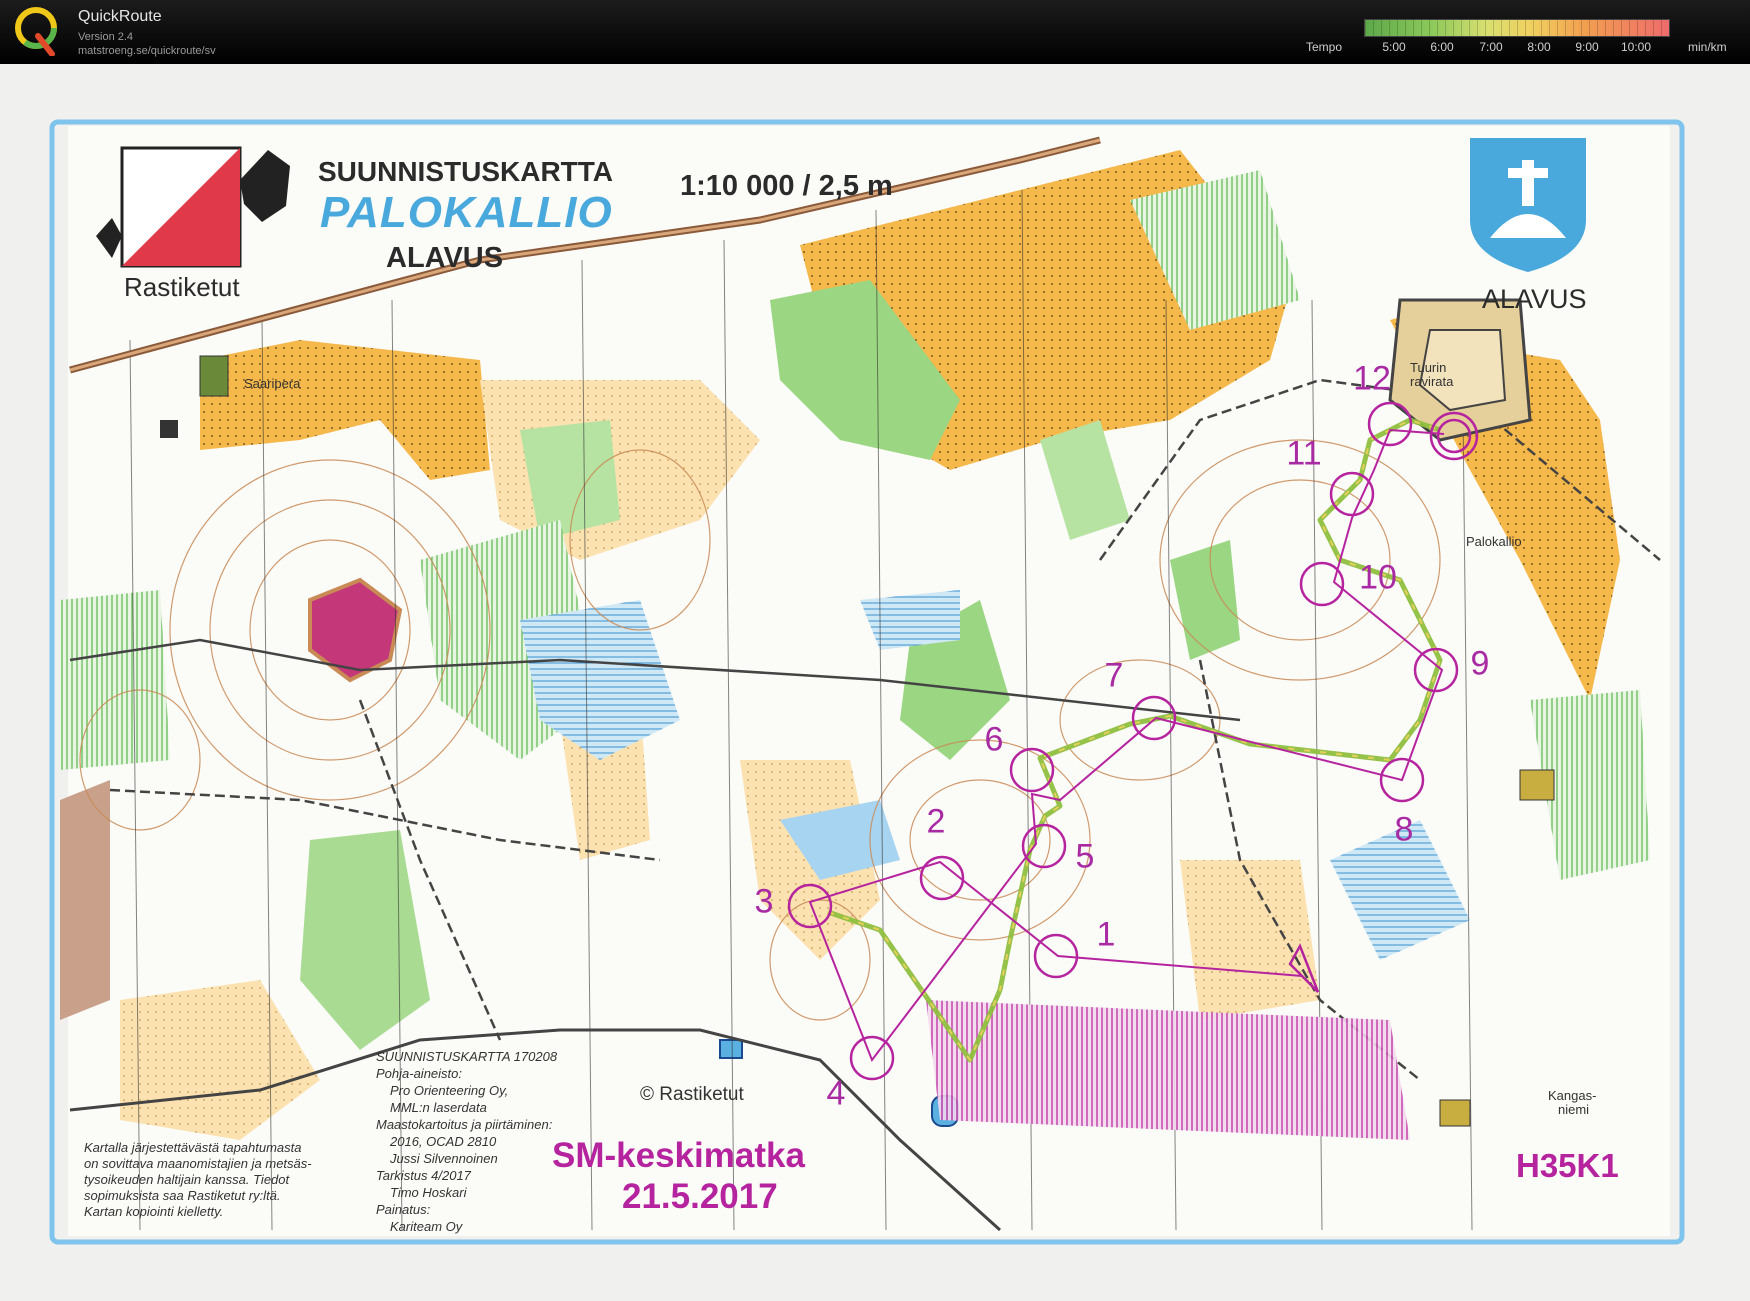 This screenshot has width=1750, height=1301. Describe the element at coordinates (187, 1179) in the screenshot. I see `legal-line: tysoikeuden haltijain kanssa. Tiedot` at that location.